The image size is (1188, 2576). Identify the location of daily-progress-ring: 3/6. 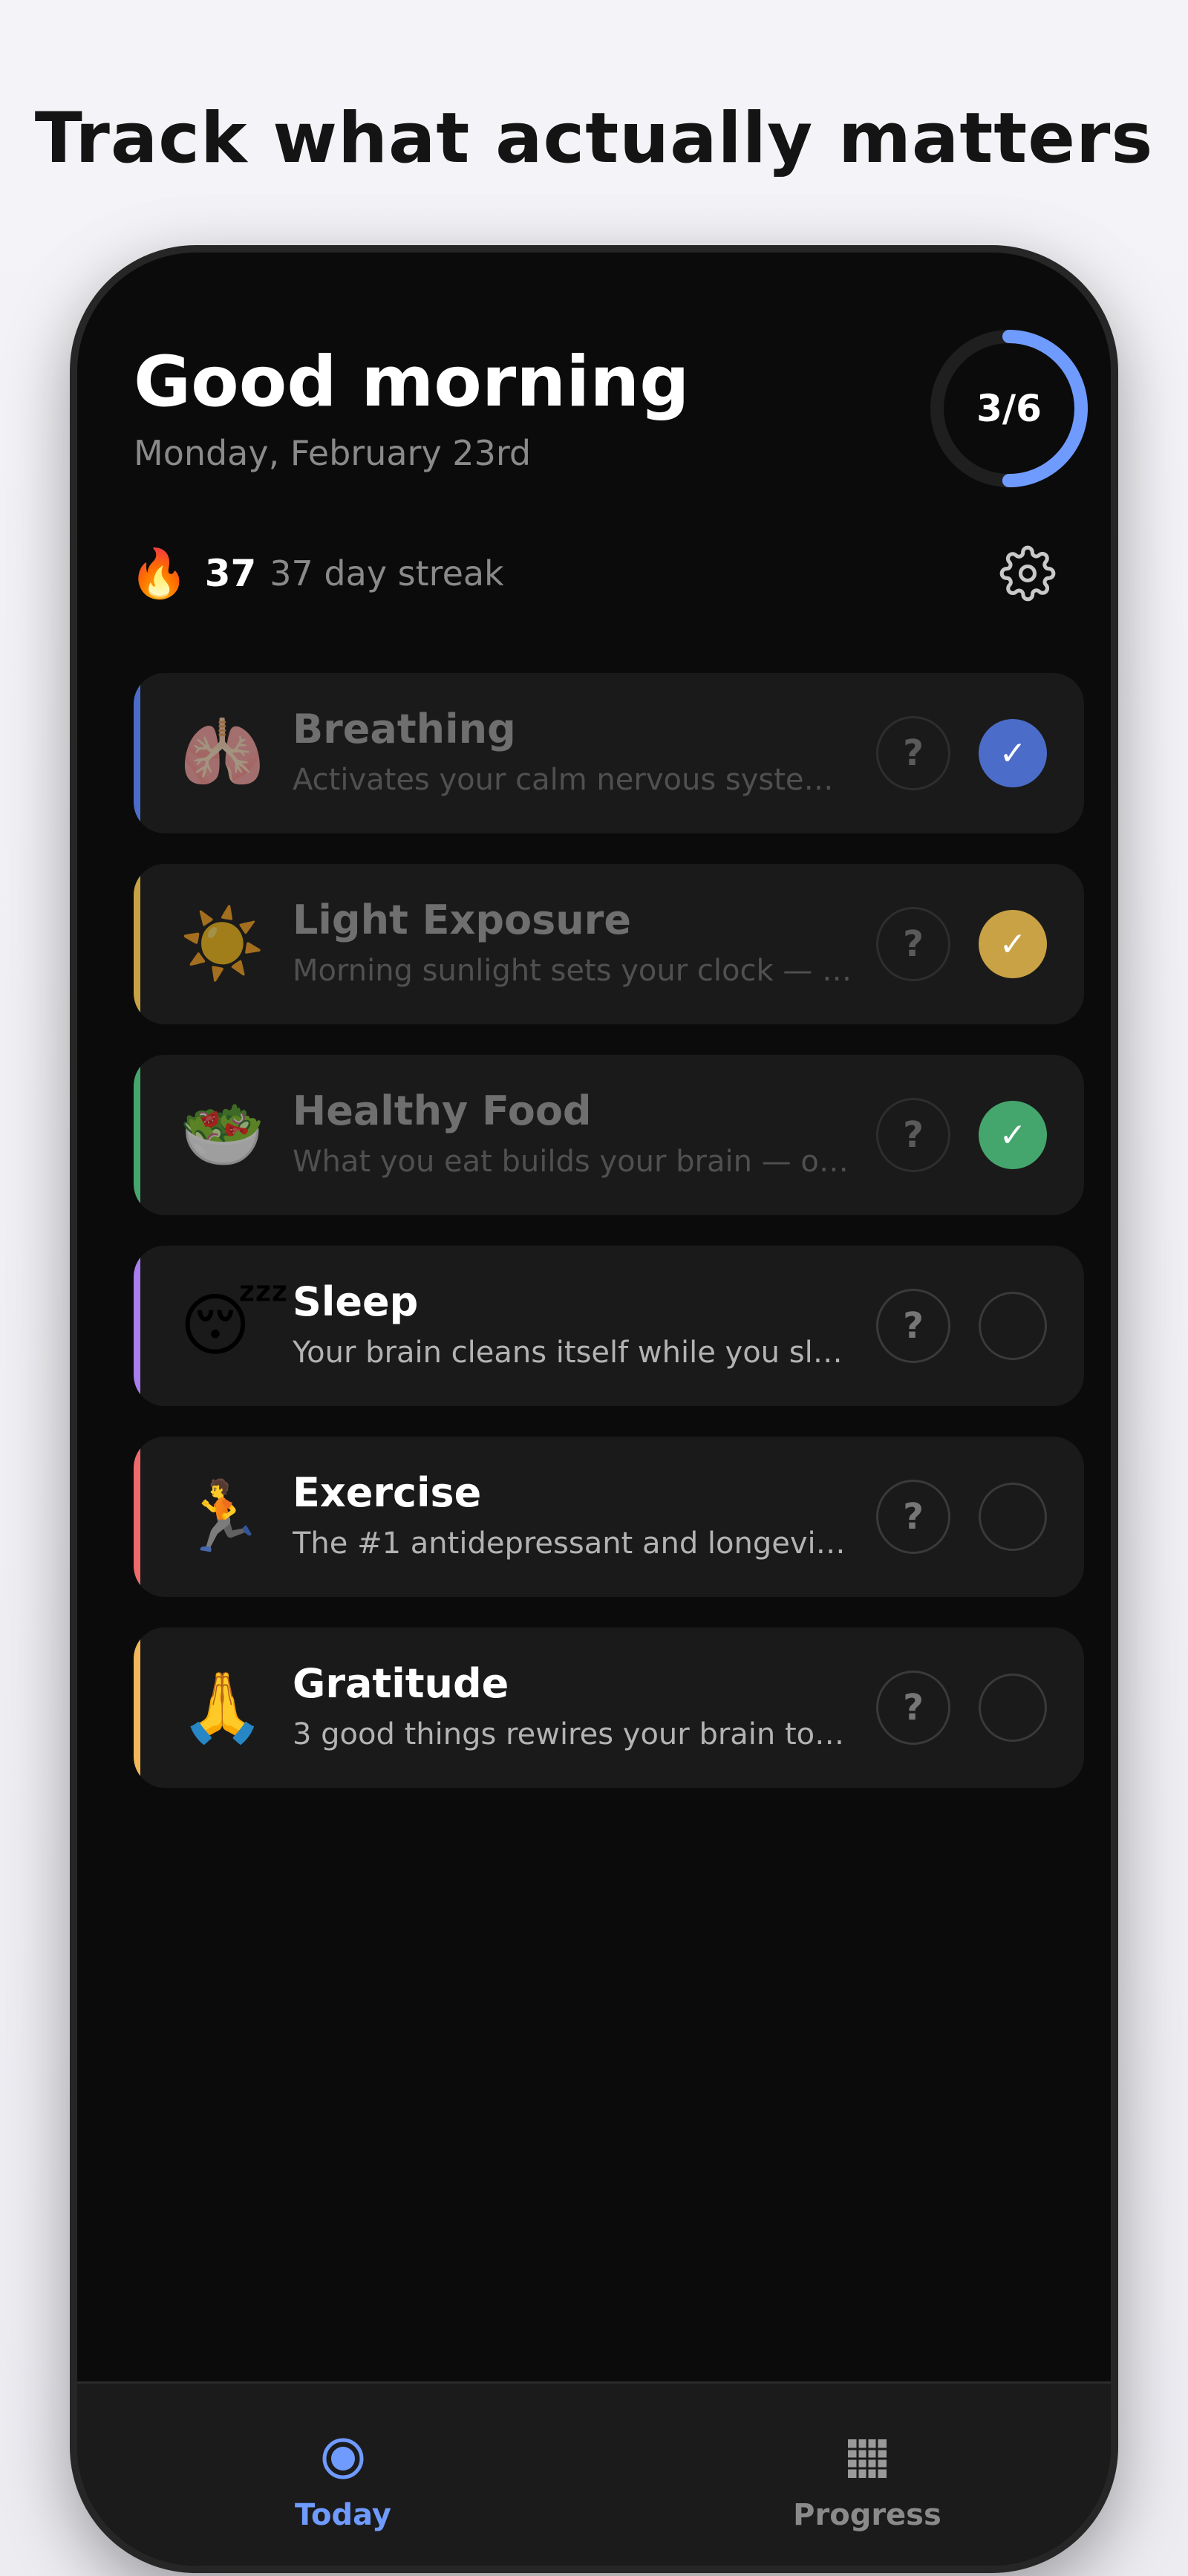
(1009, 409).